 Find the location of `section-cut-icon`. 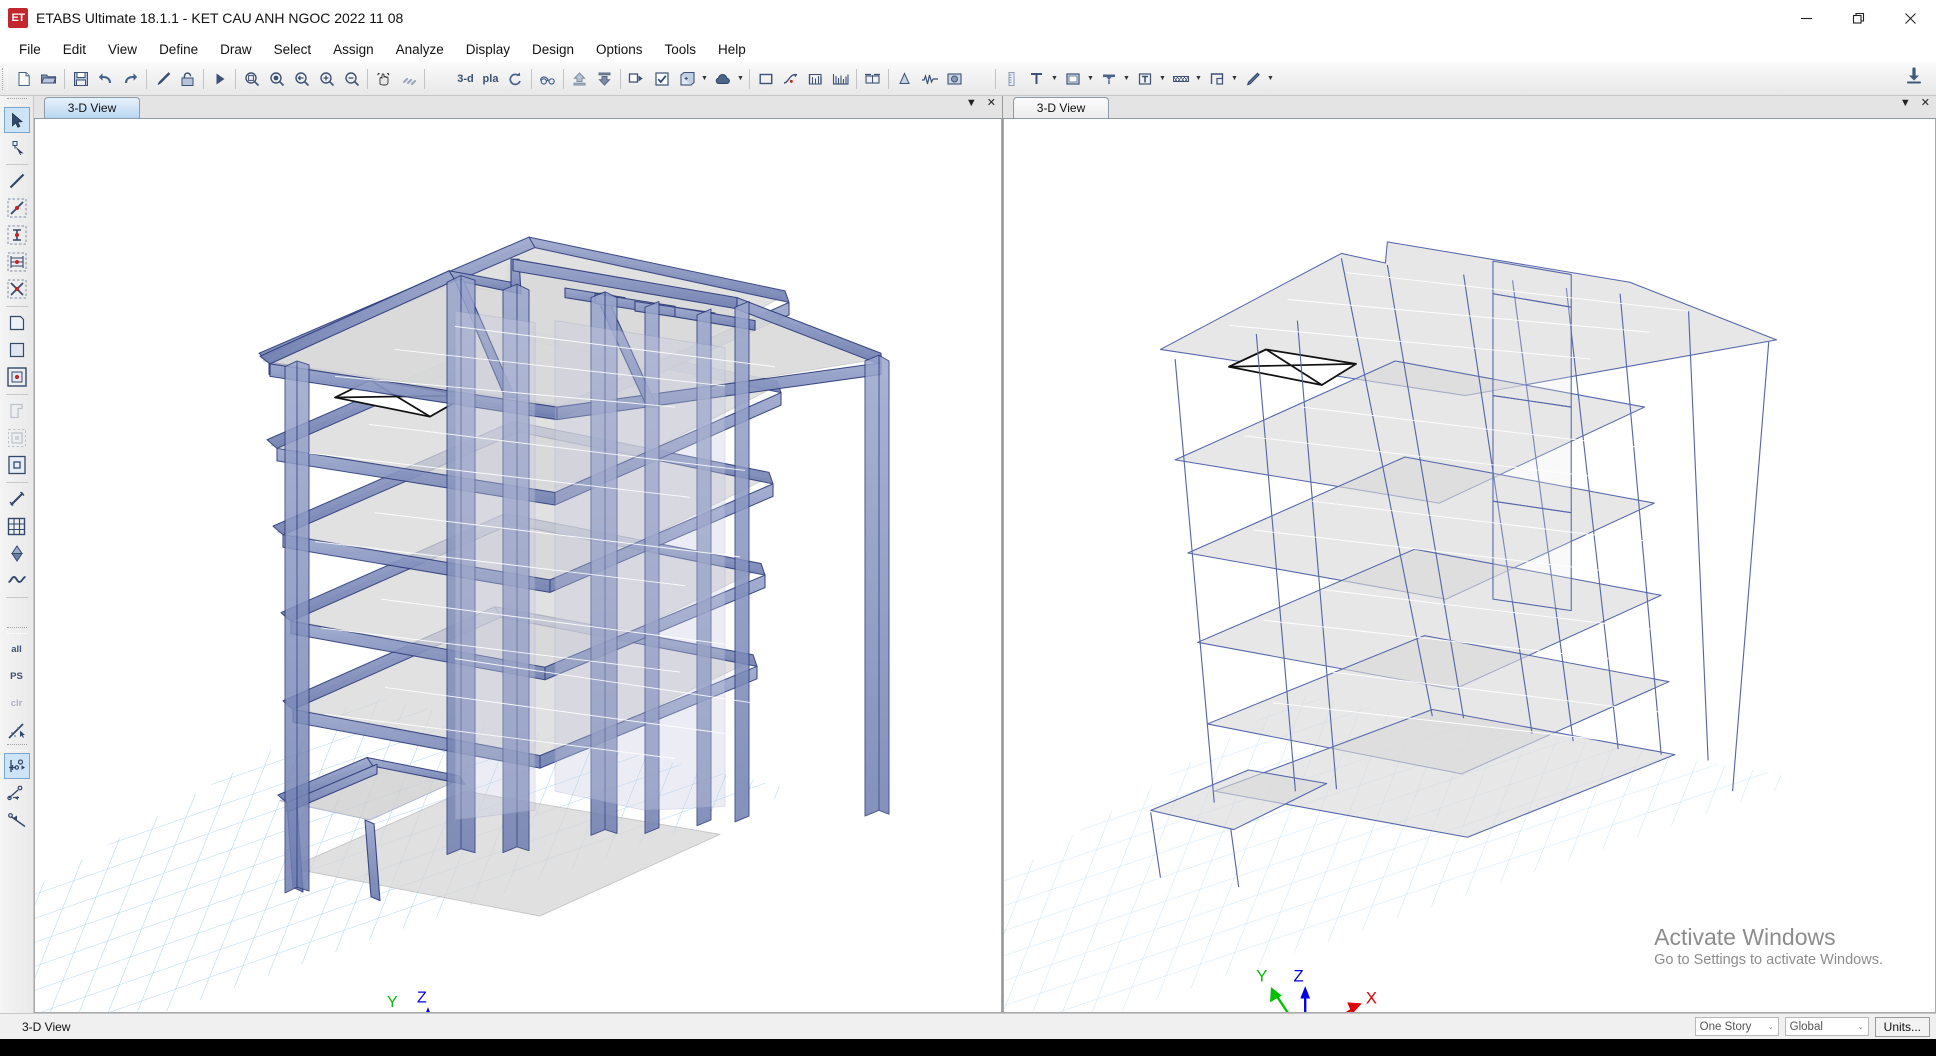

section-cut-icon is located at coordinates (872, 79).